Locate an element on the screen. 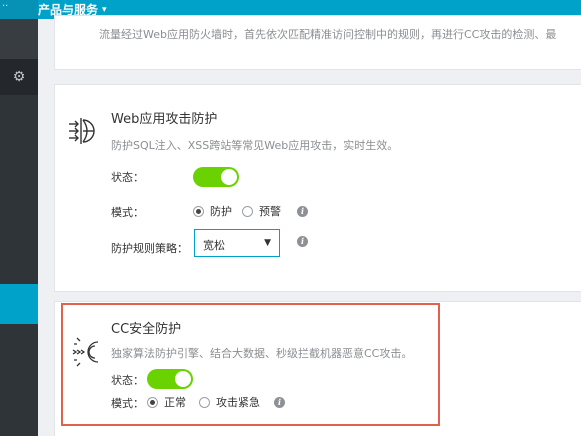  waf-mode-radio-alert: 预警 is located at coordinates (261, 211).